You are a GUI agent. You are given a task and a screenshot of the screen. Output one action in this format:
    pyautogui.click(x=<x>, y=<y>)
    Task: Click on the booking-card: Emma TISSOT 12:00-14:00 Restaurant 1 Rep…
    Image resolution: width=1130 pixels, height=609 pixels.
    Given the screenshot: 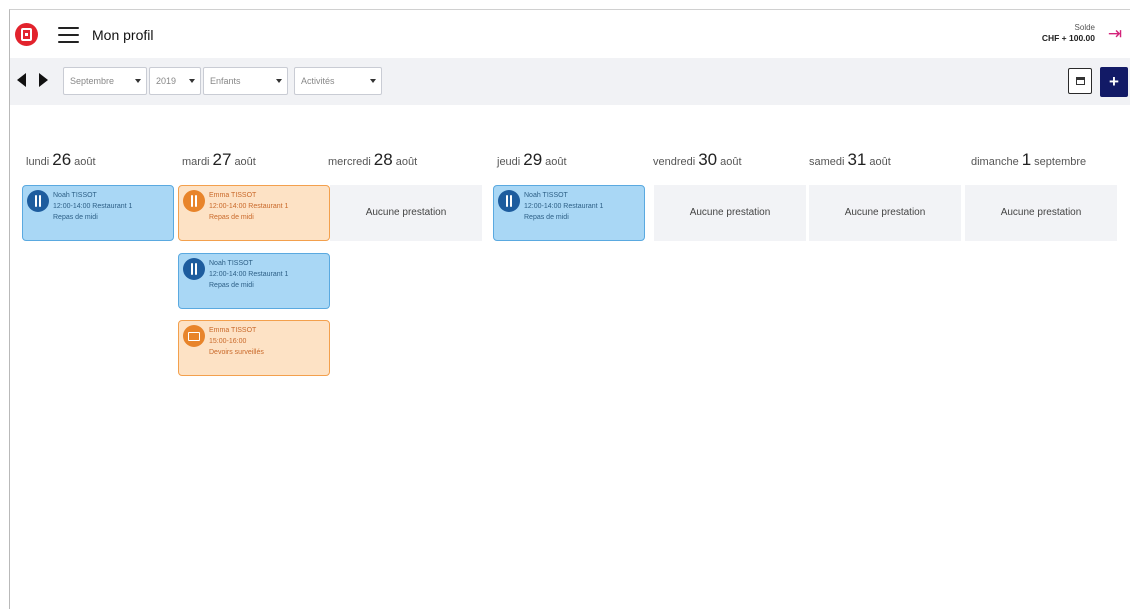 What is the action you would take?
    pyautogui.click(x=254, y=213)
    